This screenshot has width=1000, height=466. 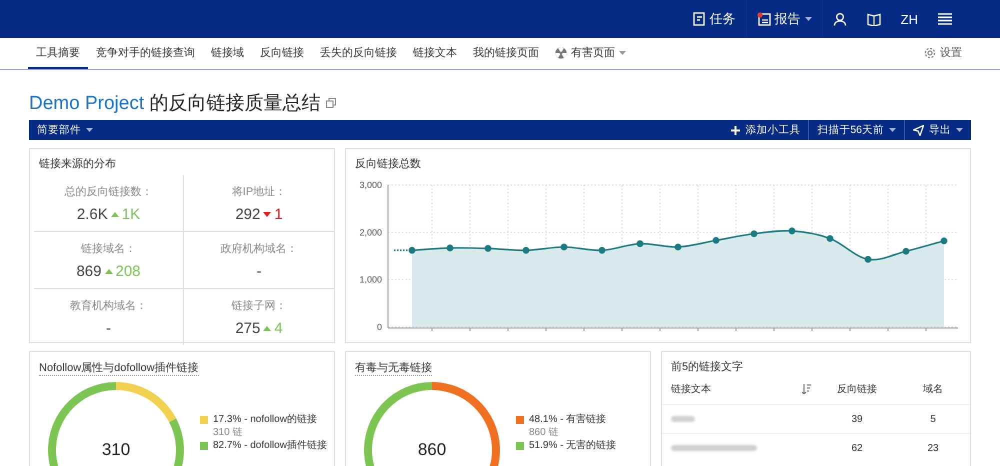 What do you see at coordinates (116, 450) in the screenshot?
I see `donut-total: 310` at bounding box center [116, 450].